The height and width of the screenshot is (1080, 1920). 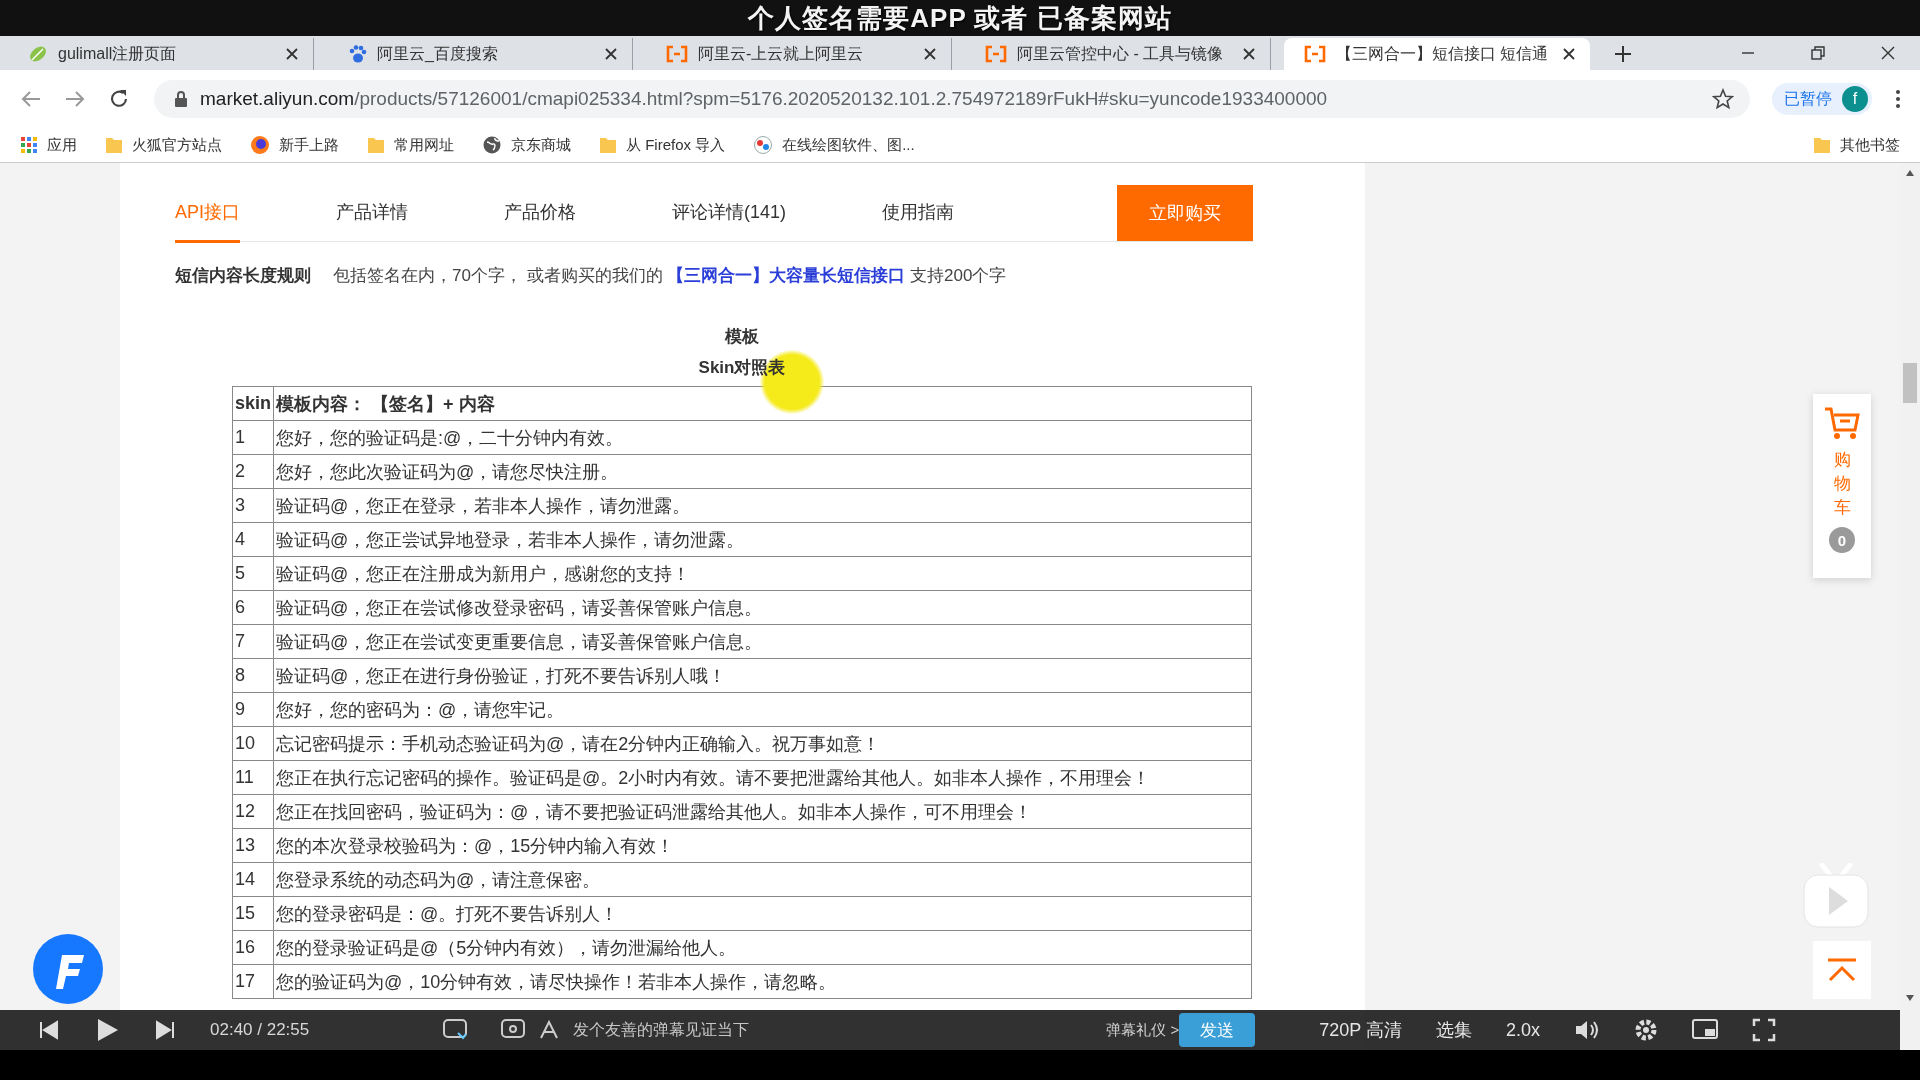 What do you see at coordinates (1764, 1030) in the screenshot?
I see `fullscreen-icon` at bounding box center [1764, 1030].